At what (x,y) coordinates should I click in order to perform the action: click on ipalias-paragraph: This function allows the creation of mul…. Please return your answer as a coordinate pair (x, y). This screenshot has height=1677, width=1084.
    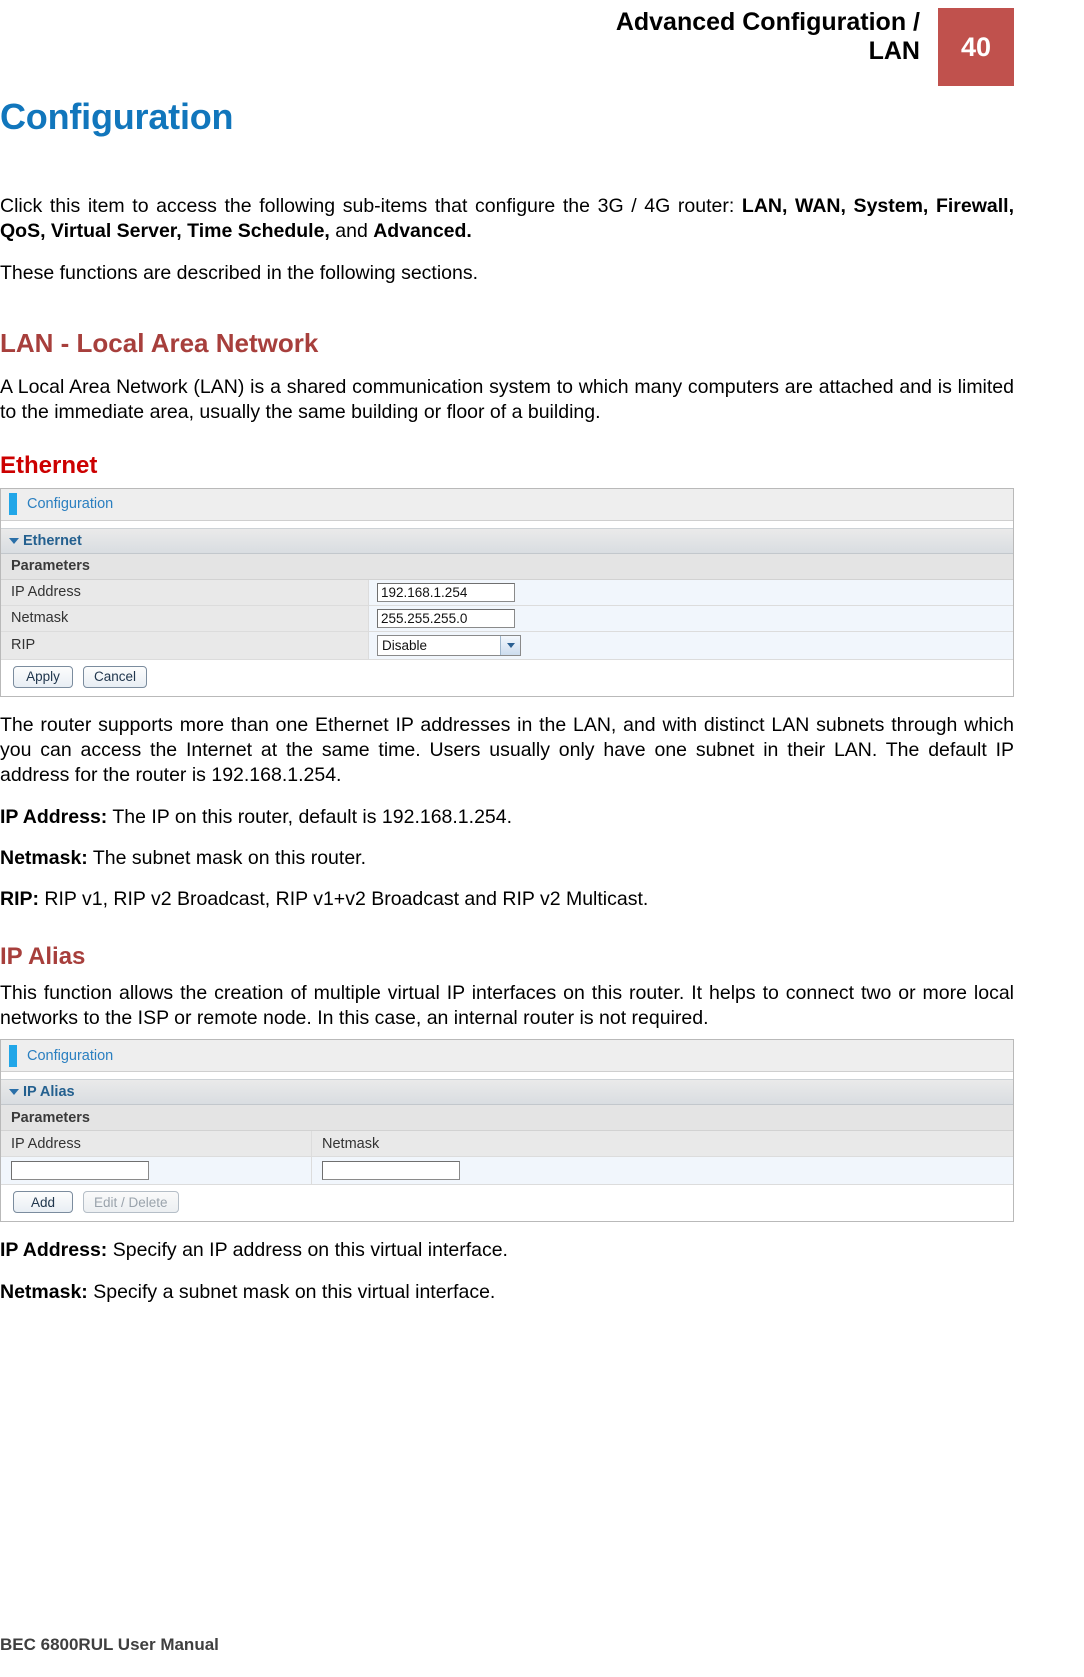
    Looking at the image, I should click on (507, 1005).